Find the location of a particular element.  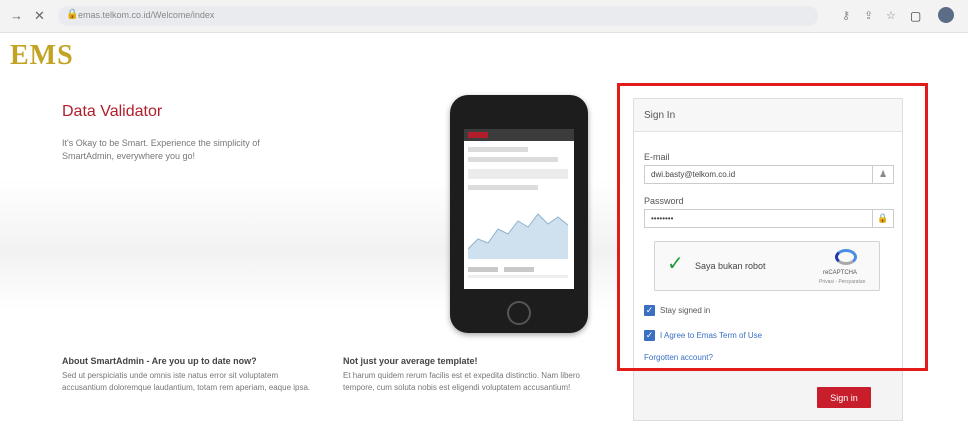

phone-screen is located at coordinates (519, 209).